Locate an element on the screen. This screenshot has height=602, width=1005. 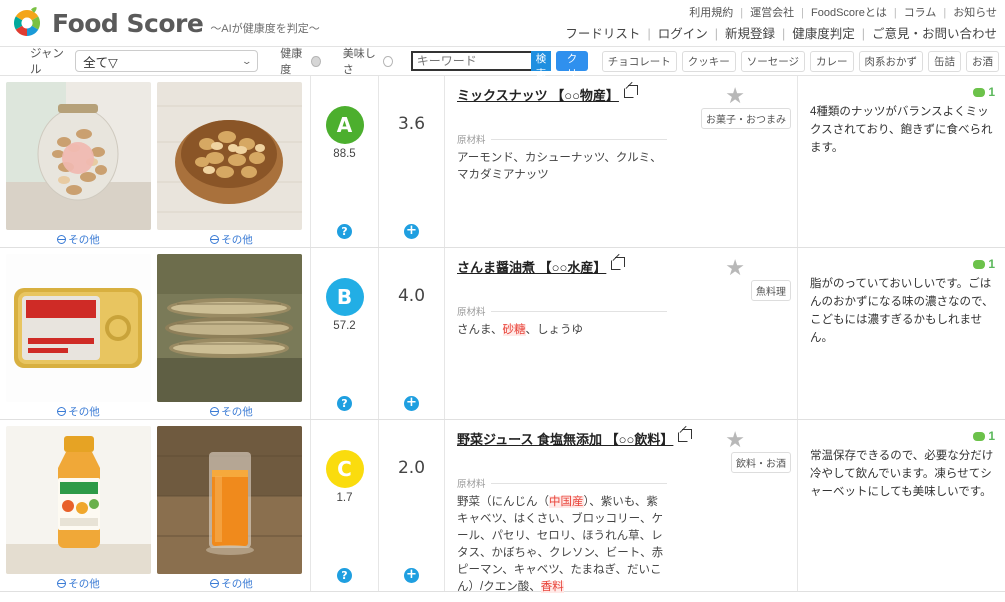
product-title-link: さんま醤油煮 【○○水産】 is located at coordinates (531, 266).